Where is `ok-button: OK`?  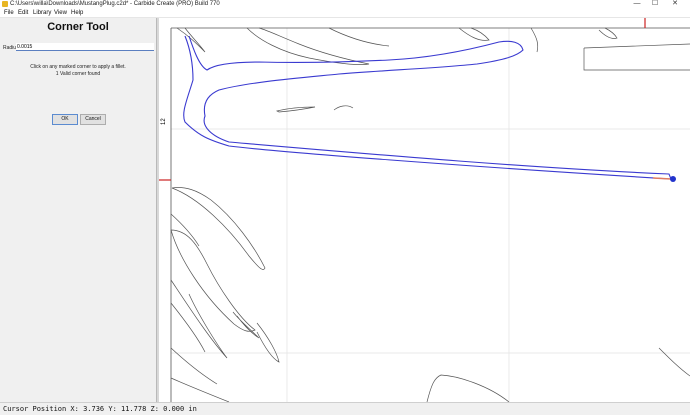
ok-button: OK is located at coordinates (65, 119).